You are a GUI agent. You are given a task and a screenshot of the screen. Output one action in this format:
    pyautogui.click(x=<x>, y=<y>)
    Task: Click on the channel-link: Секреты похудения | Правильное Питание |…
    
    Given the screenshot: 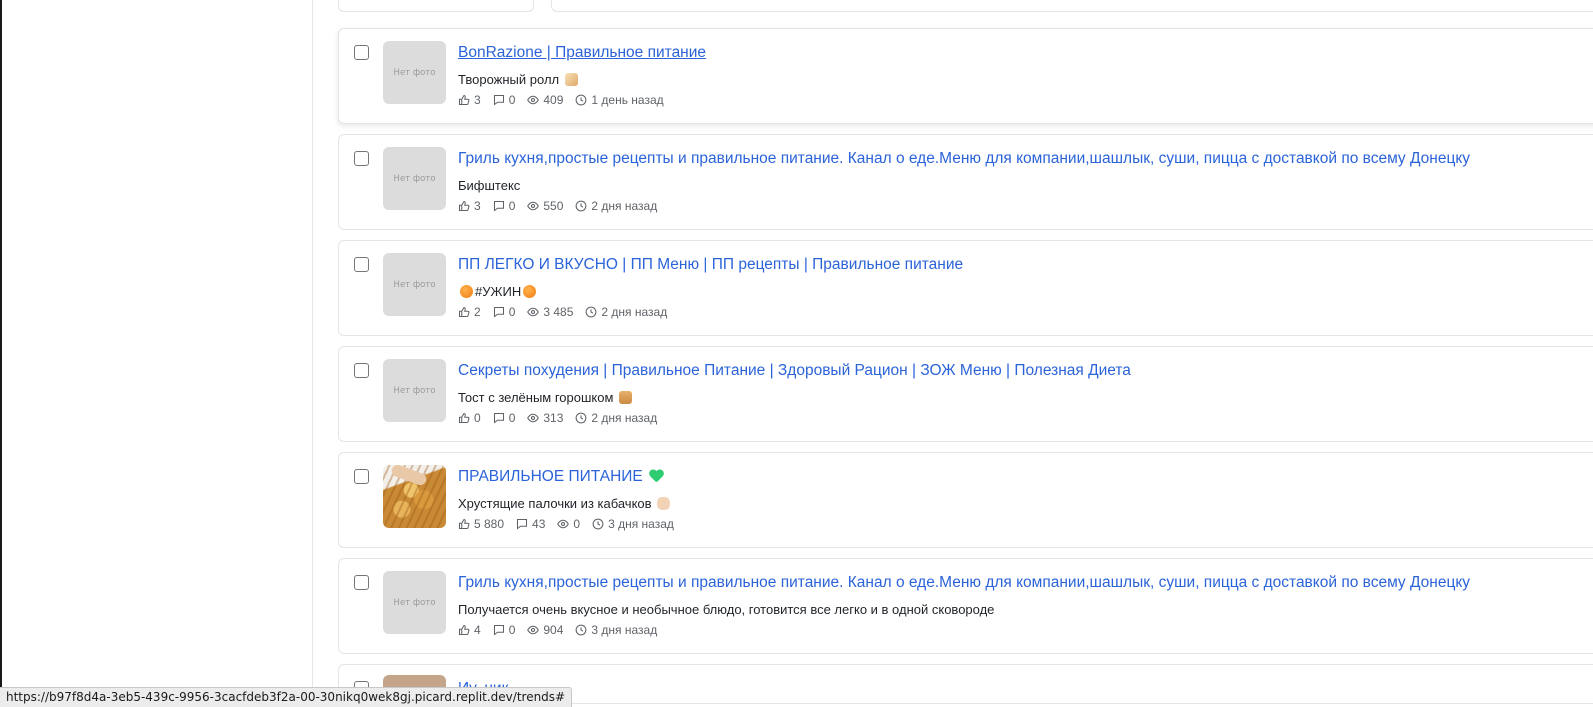 What is the action you would take?
    pyautogui.click(x=794, y=371)
    